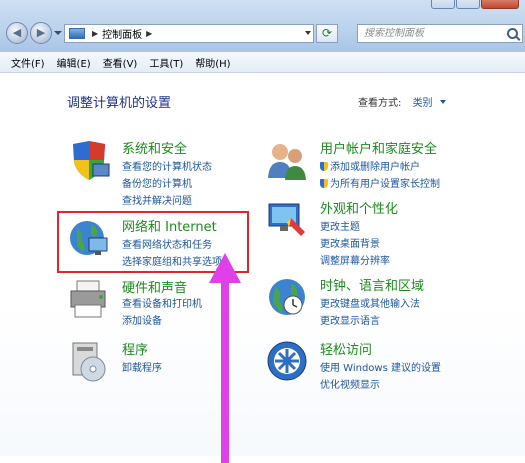 Image resolution: width=525 pixels, height=463 pixels. I want to click on link-uninstall: 卸载程序, so click(142, 366).